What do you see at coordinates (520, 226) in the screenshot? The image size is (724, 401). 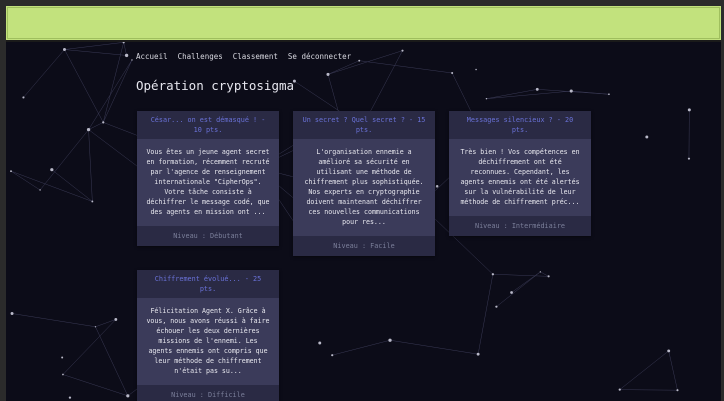 I see `challenge-level: Niveau : Intermédiaire` at bounding box center [520, 226].